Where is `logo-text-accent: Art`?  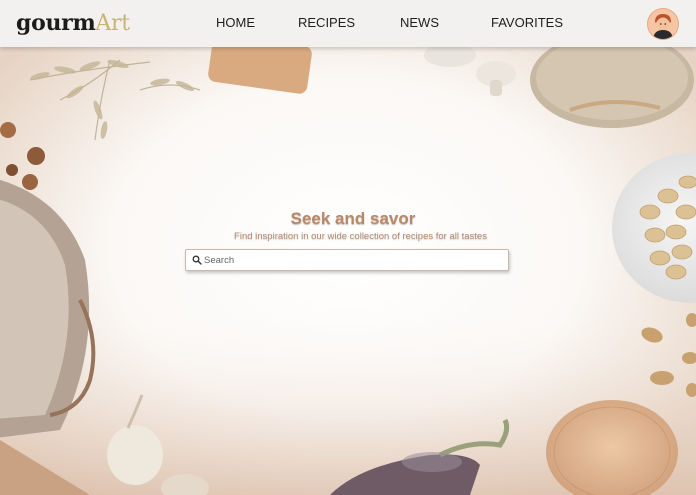
logo-text-accent: Art is located at coordinates (112, 23).